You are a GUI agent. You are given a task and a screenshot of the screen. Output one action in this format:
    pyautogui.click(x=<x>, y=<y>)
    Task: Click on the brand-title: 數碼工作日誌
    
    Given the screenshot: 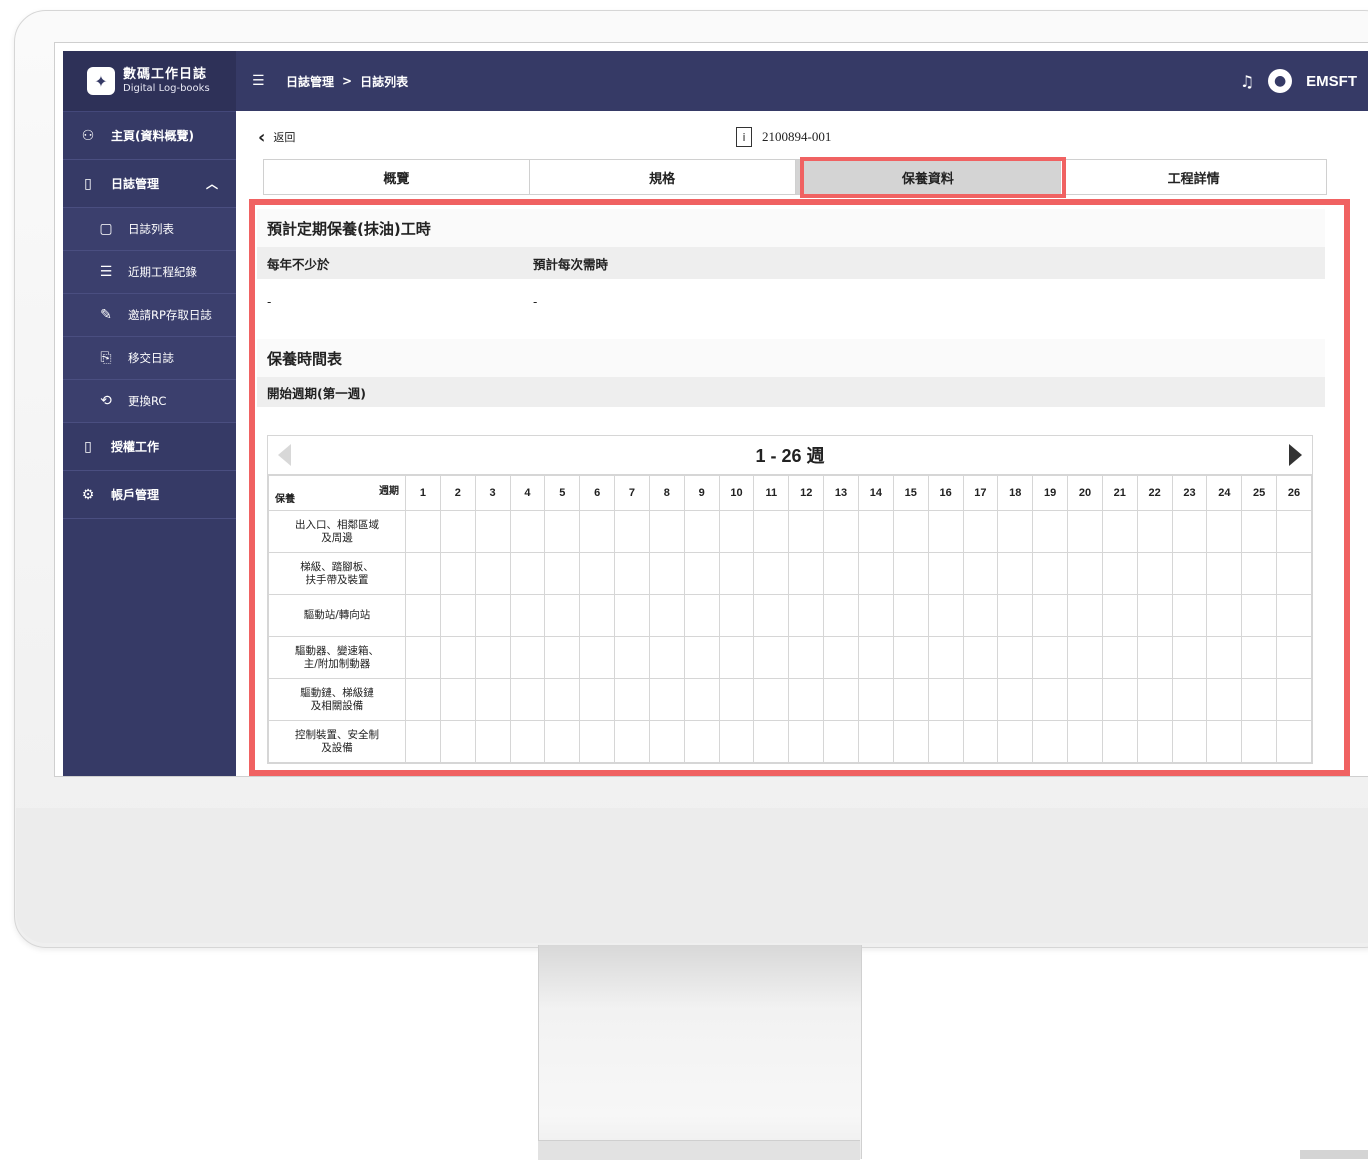 What is the action you would take?
    pyautogui.click(x=165, y=74)
    